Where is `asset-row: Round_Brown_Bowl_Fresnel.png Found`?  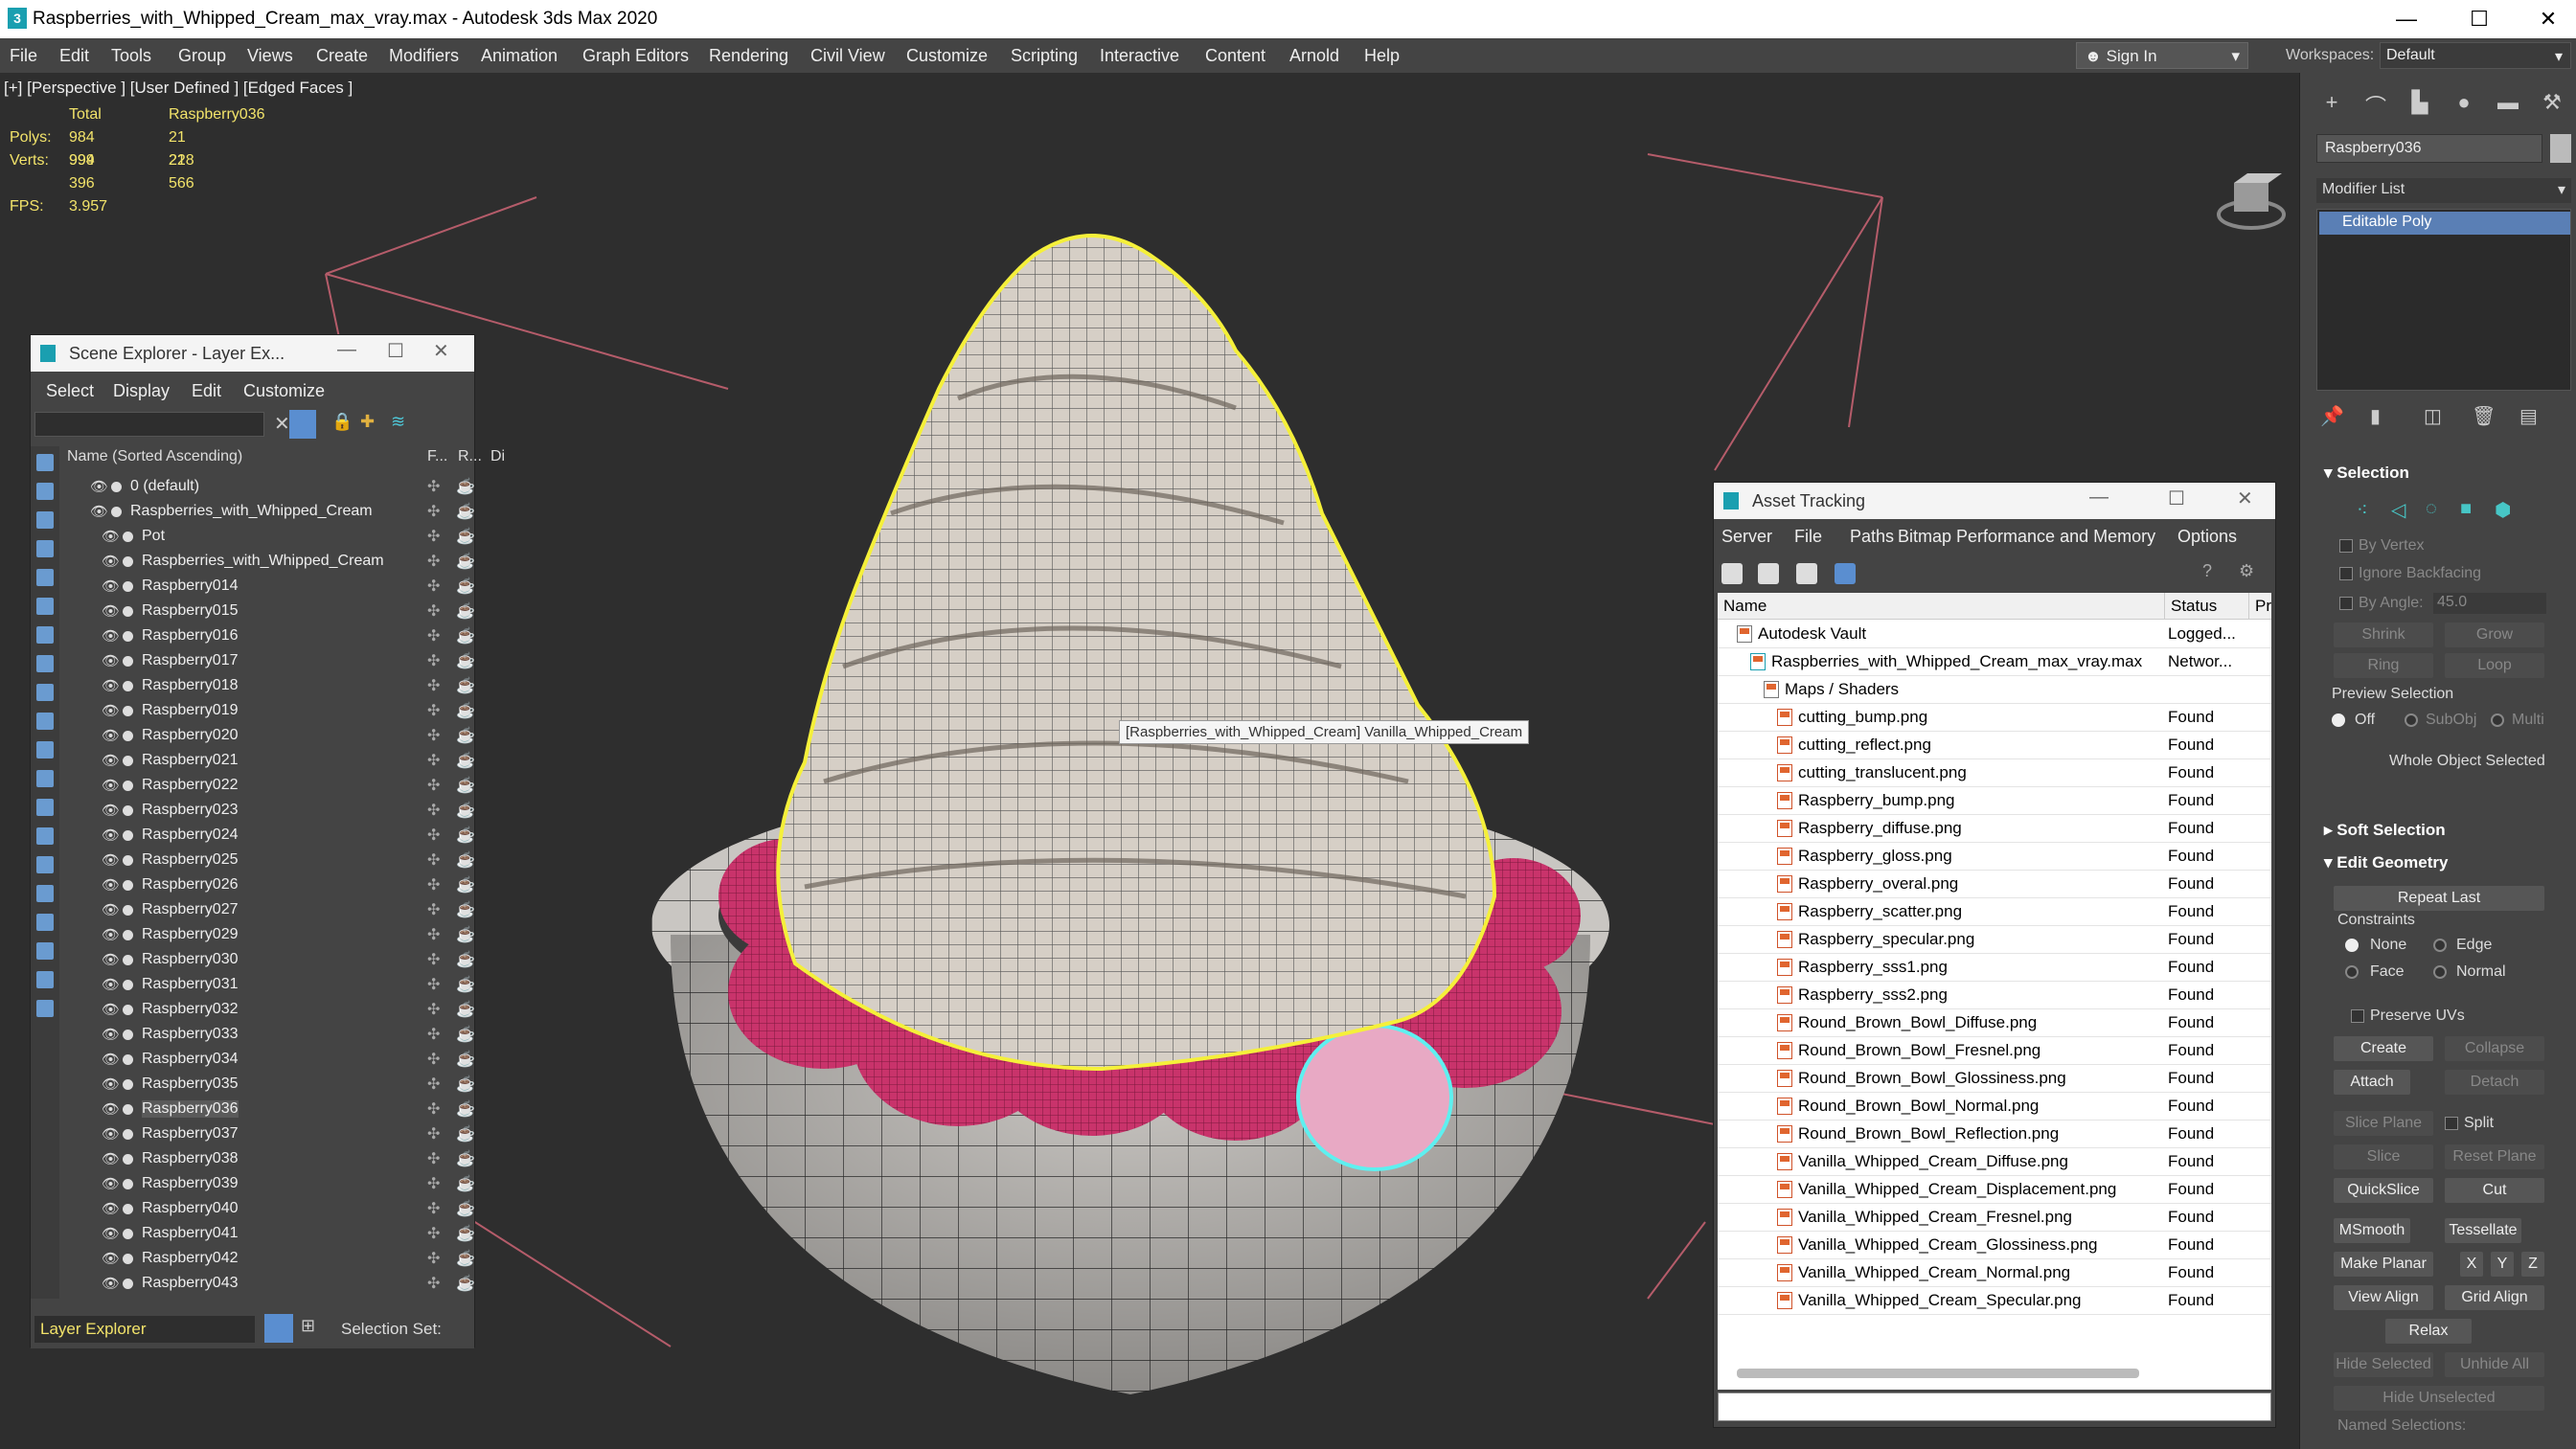 asset-row: Round_Brown_Bowl_Fresnel.png Found is located at coordinates (1994, 1051).